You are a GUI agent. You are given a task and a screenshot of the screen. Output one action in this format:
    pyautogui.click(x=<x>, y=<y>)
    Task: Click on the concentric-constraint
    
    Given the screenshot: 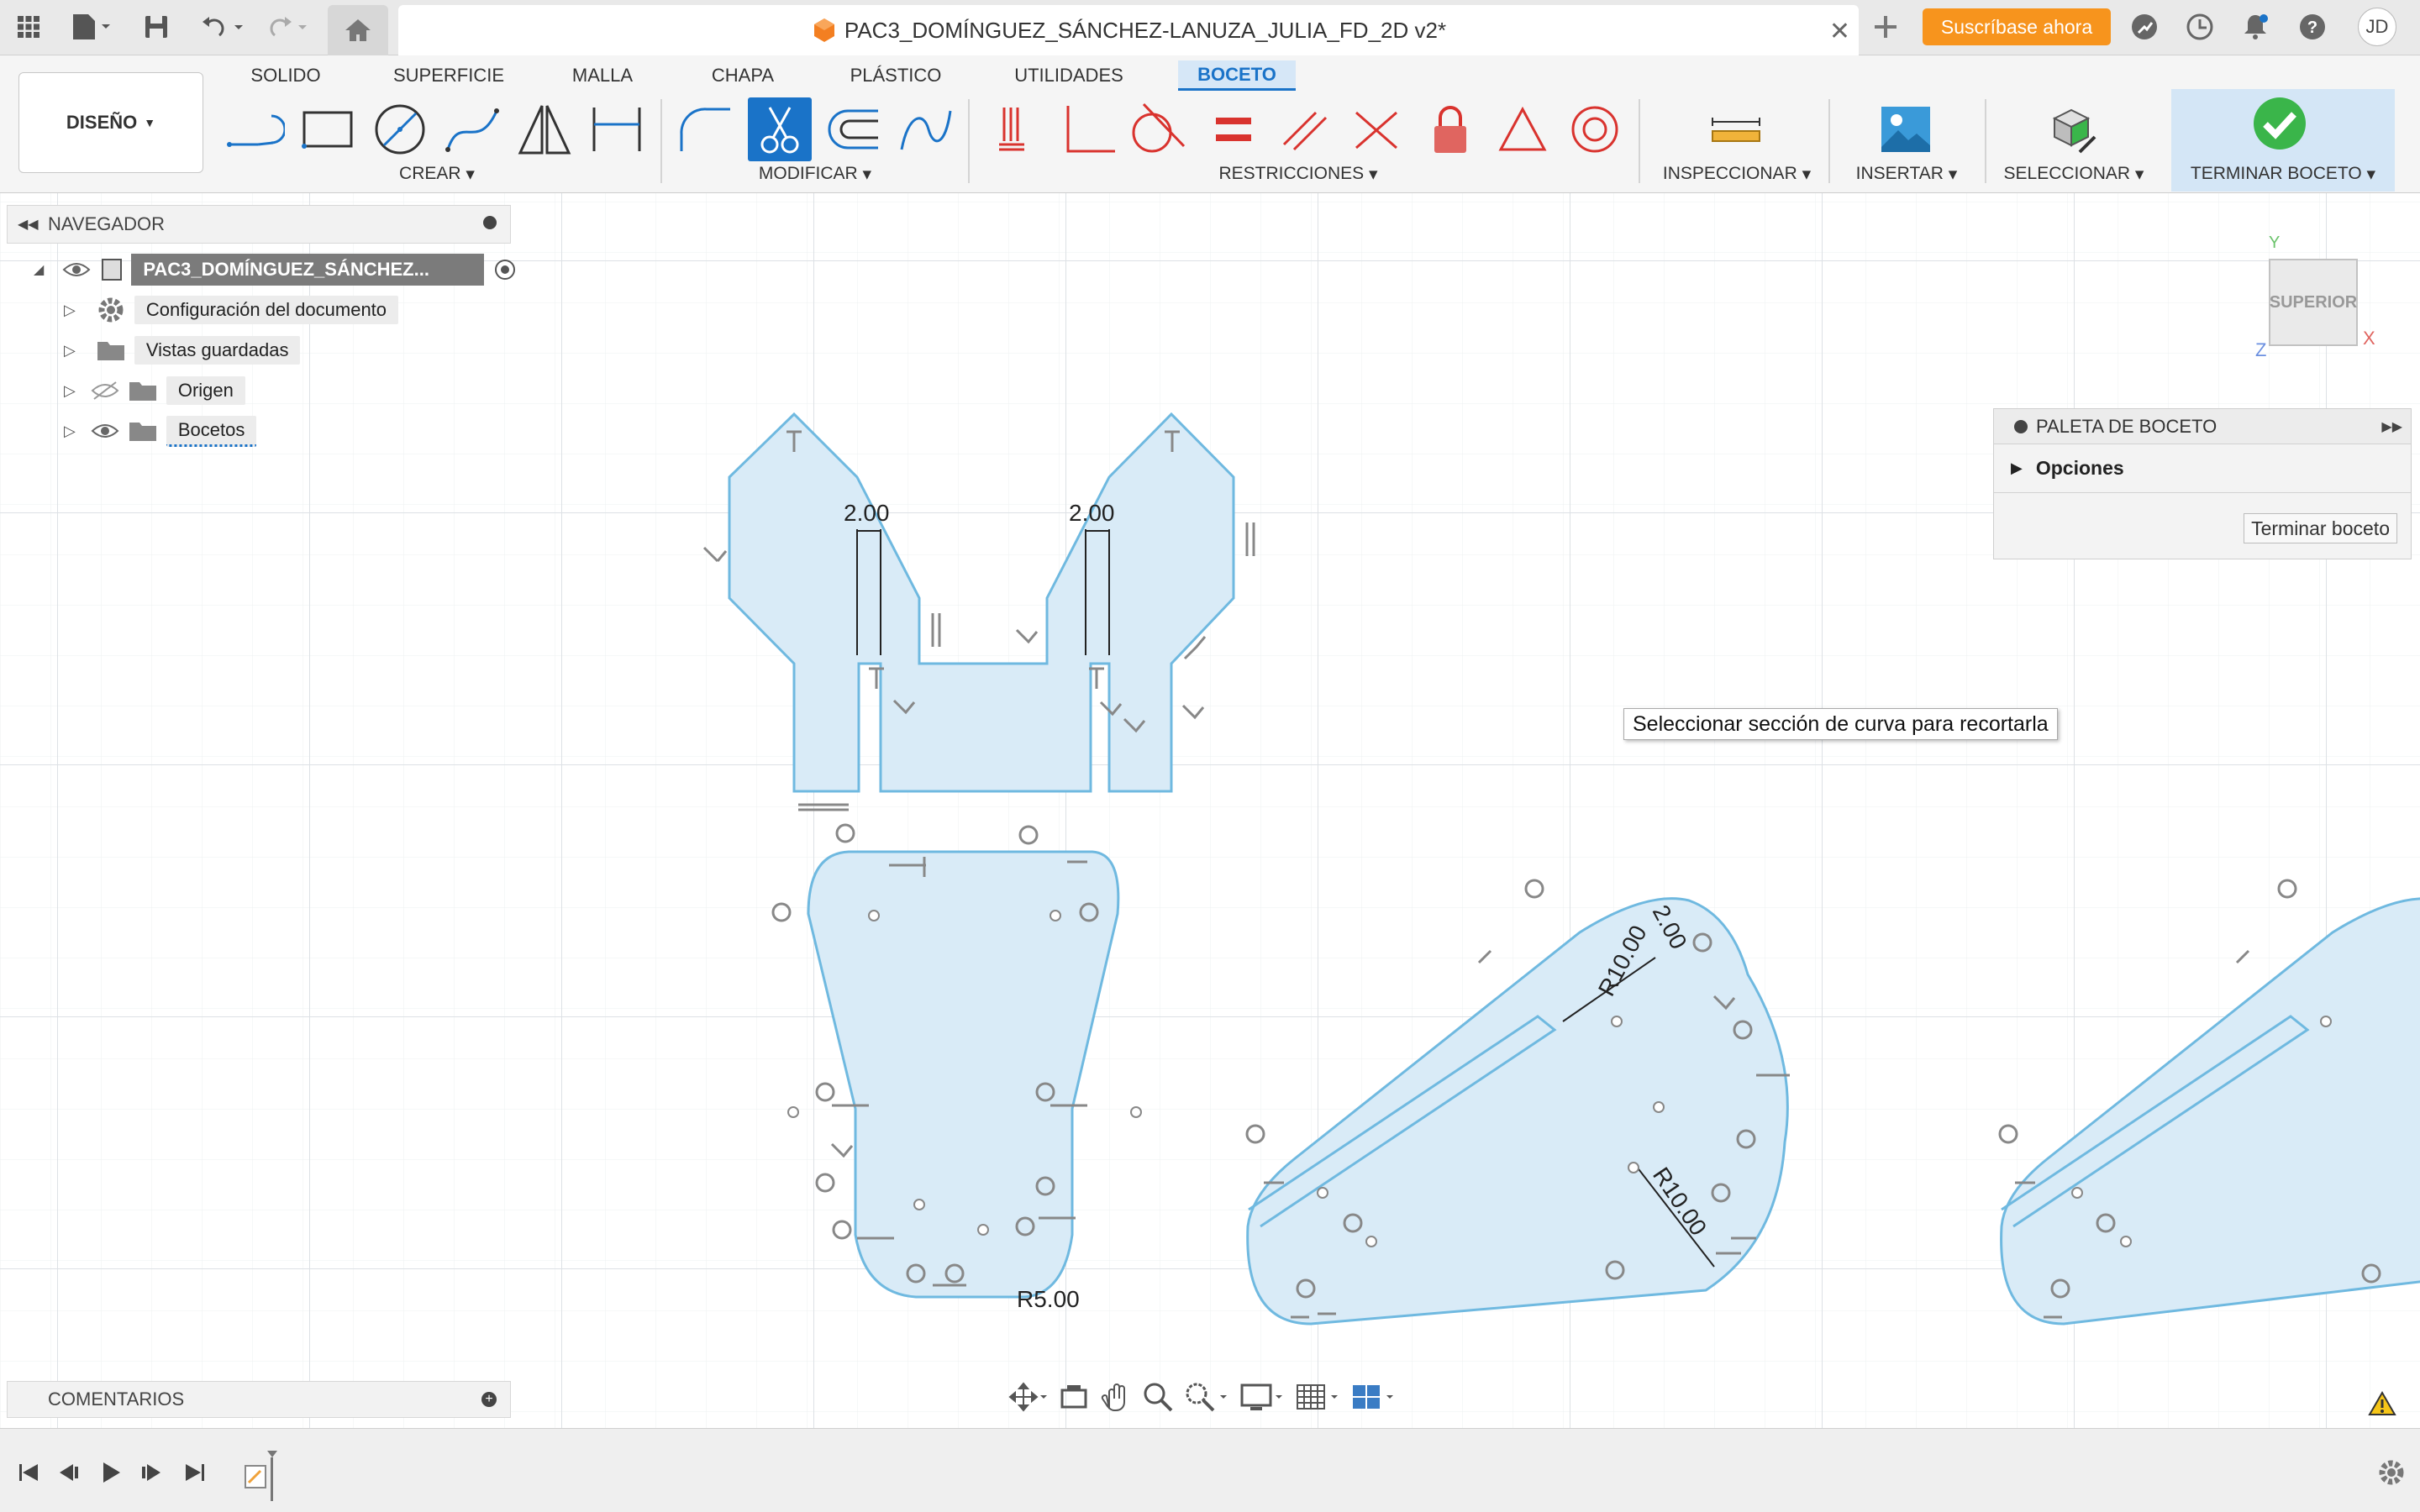 What is the action you would take?
    pyautogui.click(x=1595, y=129)
    